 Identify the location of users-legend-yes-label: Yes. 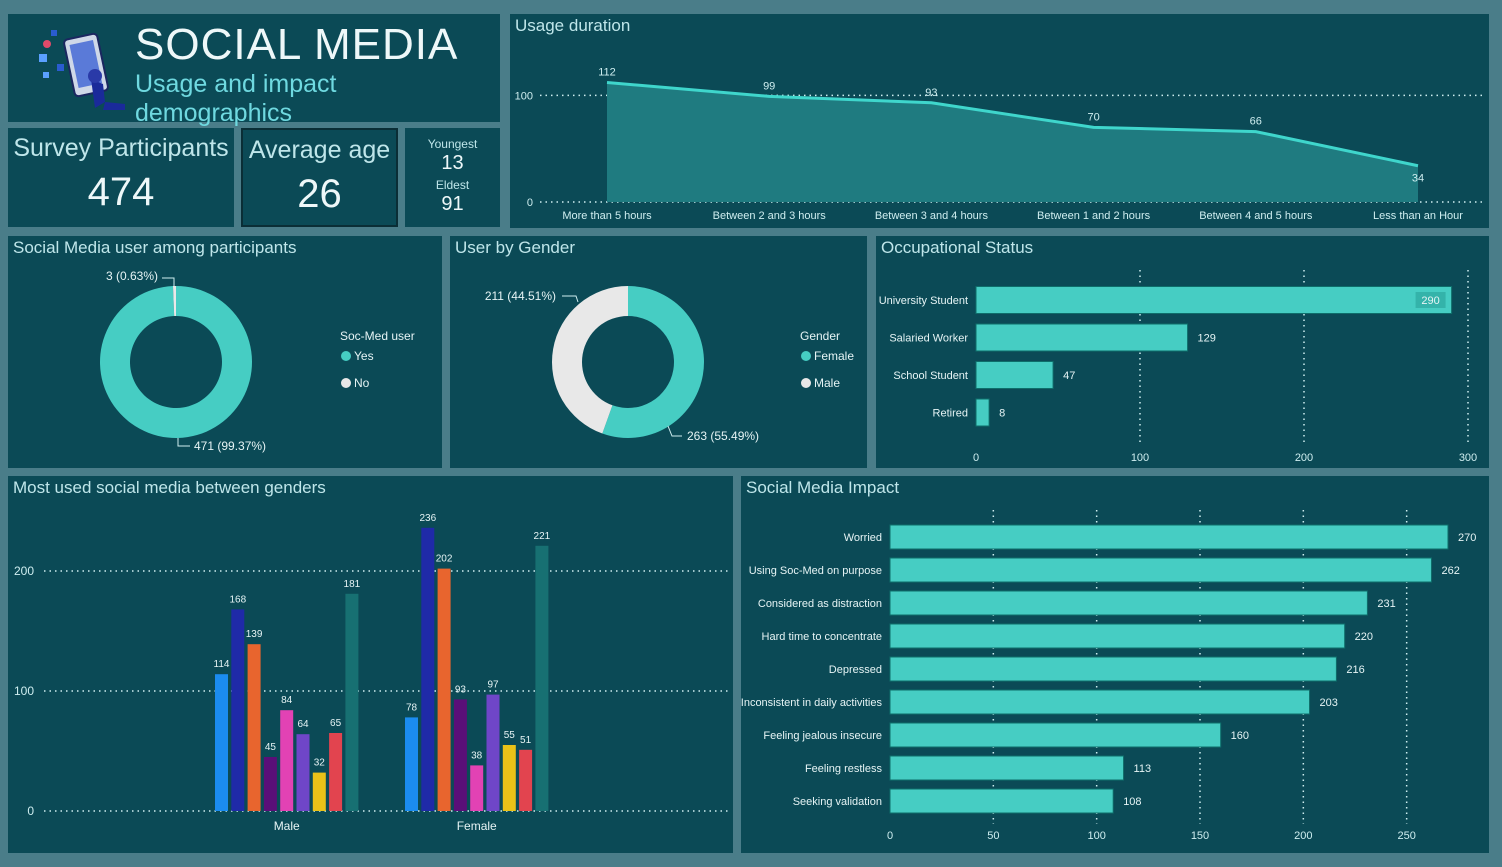
(364, 356).